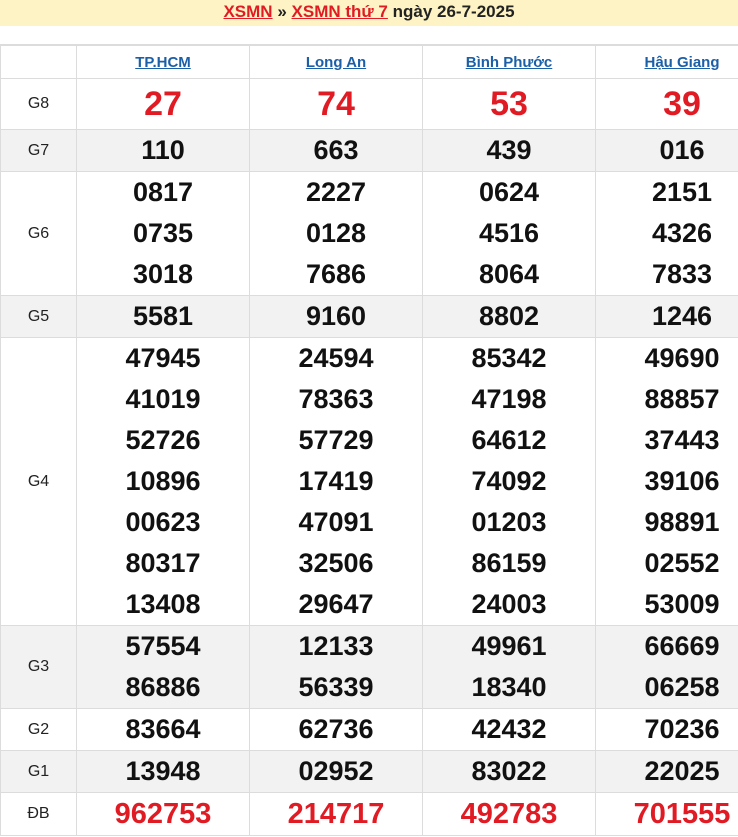 This screenshot has height=837, width=738. Describe the element at coordinates (340, 11) in the screenshot. I see `xsmn-saturday-link: XSMN thứ 7` at that location.